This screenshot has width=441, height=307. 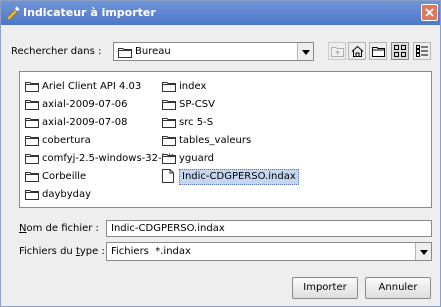 I want to click on file-type-label-post: ype :, so click(x=92, y=251).